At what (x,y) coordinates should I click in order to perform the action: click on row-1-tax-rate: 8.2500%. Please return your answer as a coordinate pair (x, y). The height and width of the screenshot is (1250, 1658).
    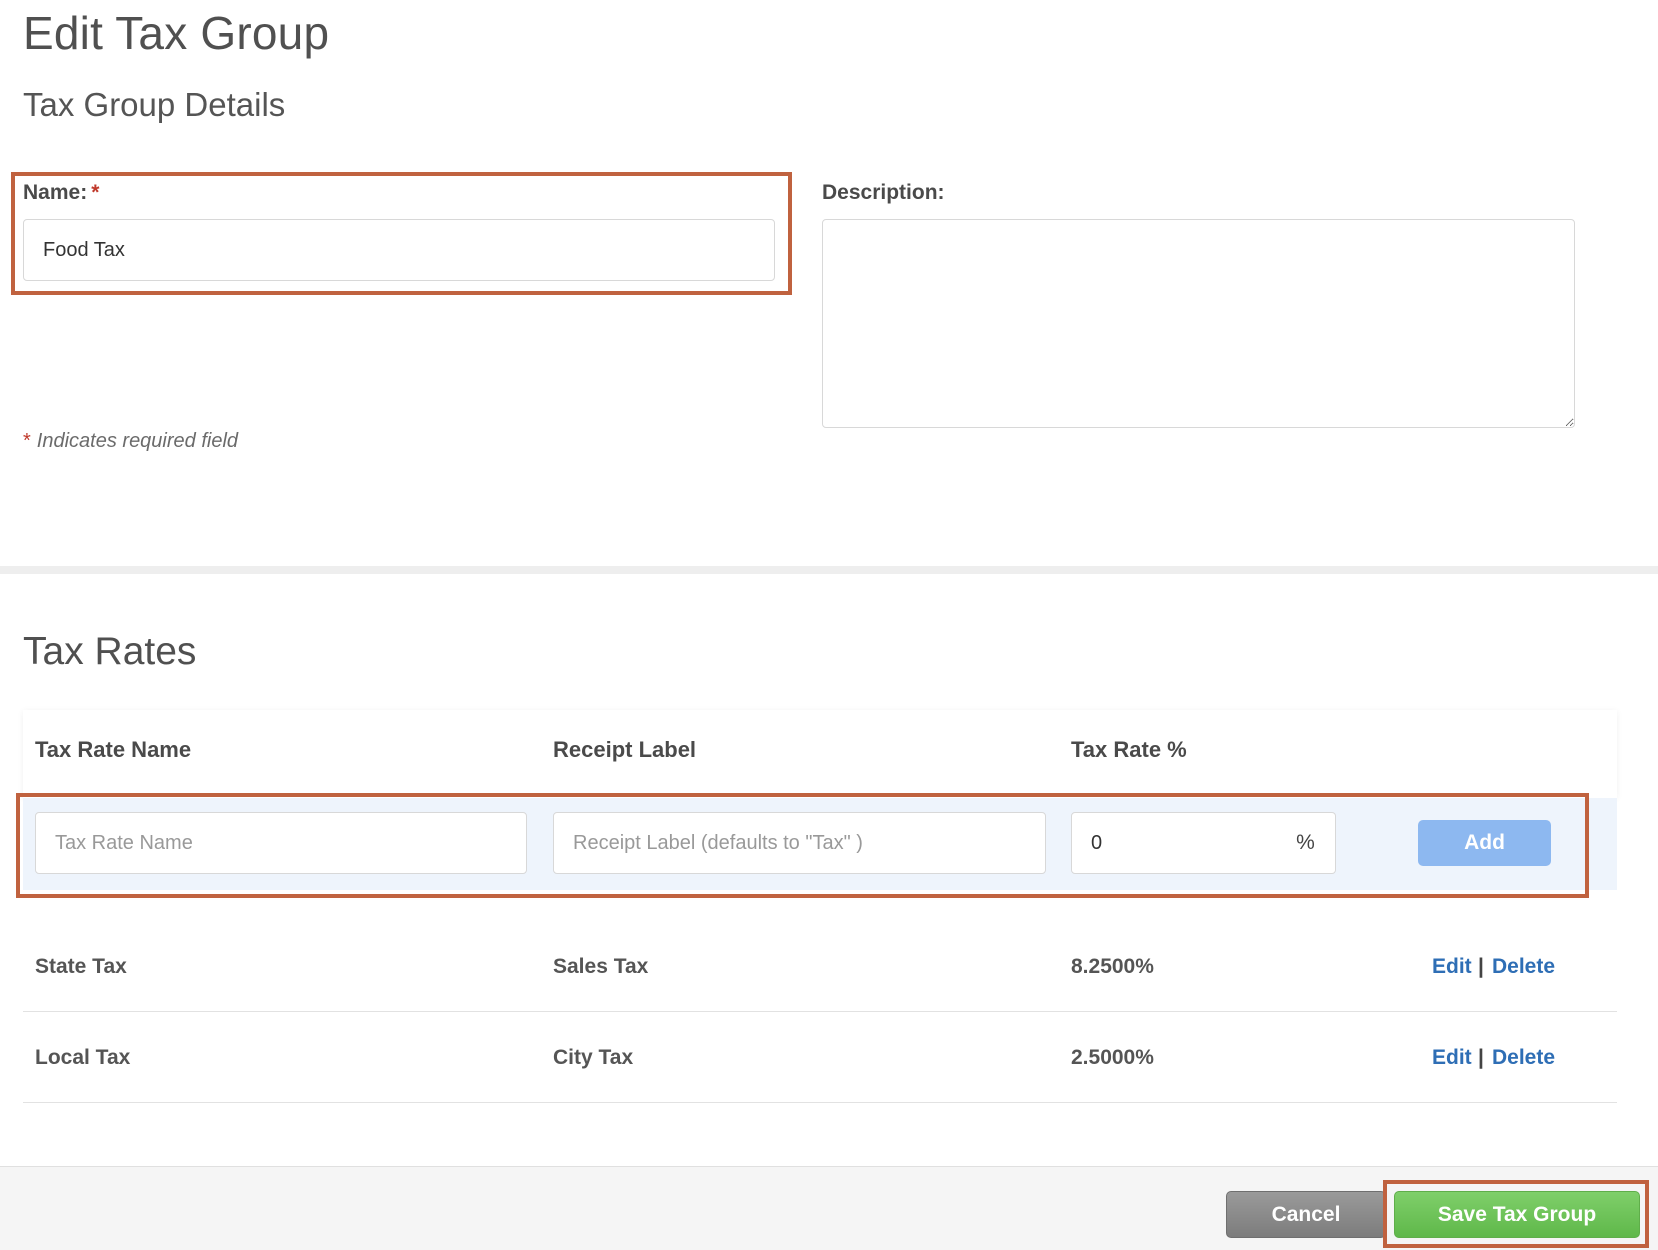
    Looking at the image, I should click on (1112, 966).